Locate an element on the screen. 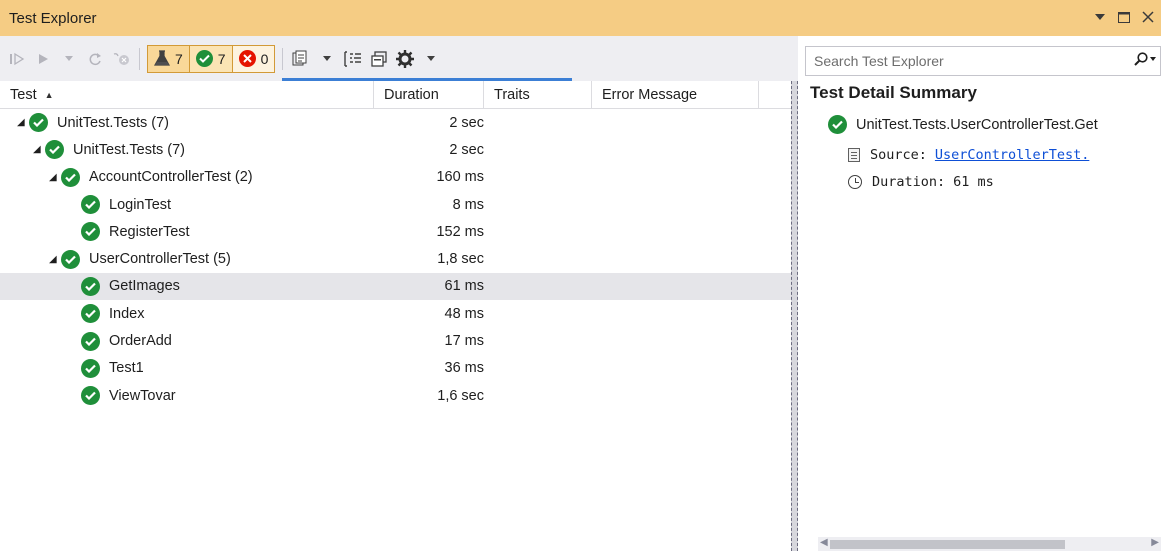 This screenshot has height=551, width=1161. column-header-error-message: Error Message is located at coordinates (675, 95).